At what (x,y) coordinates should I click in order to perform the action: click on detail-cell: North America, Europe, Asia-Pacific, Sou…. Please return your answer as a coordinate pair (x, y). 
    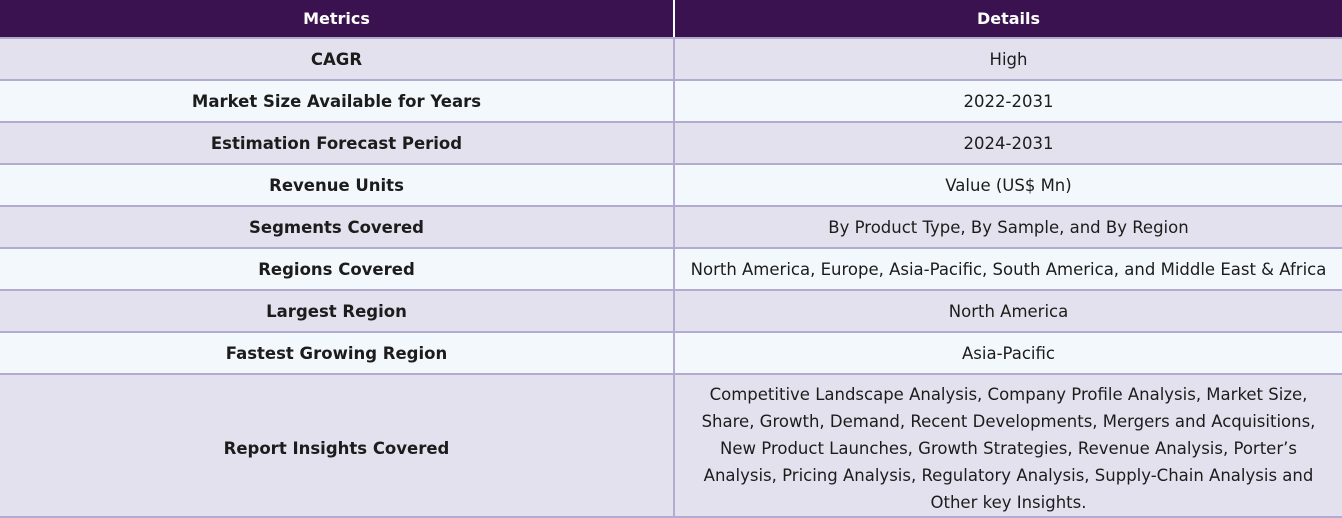
    Looking at the image, I should click on (1008, 269).